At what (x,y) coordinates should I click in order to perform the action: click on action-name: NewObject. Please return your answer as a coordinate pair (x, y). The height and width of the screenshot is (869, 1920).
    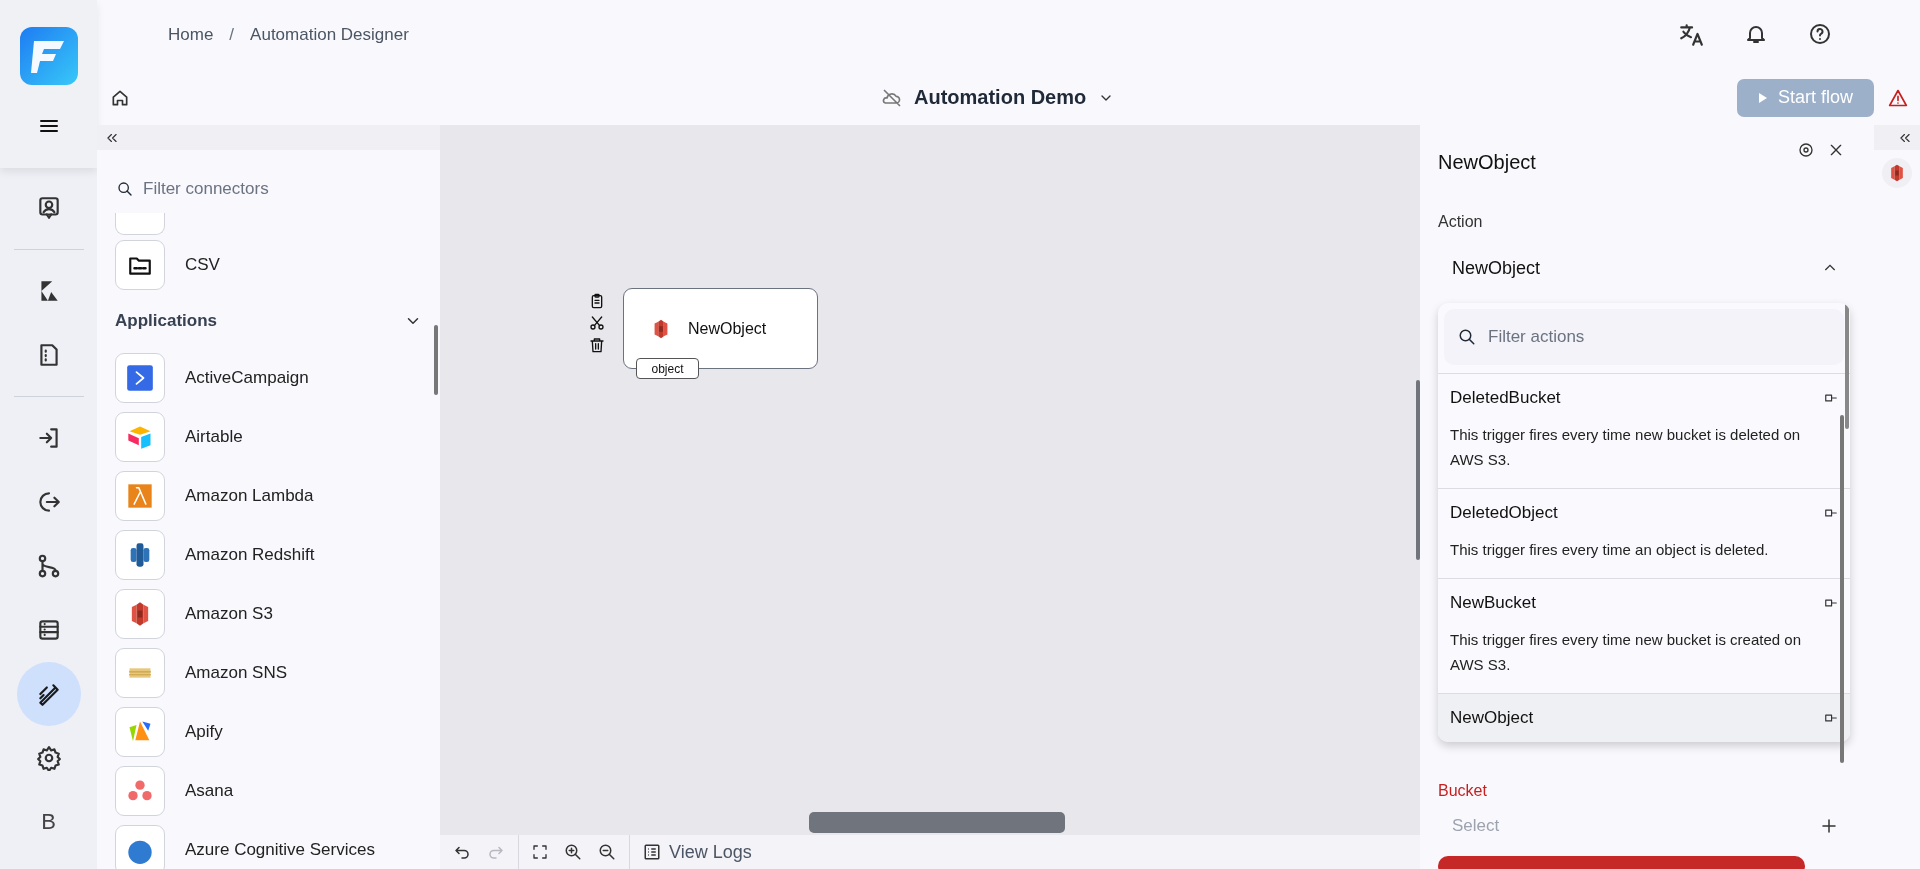
    Looking at the image, I should click on (1492, 718).